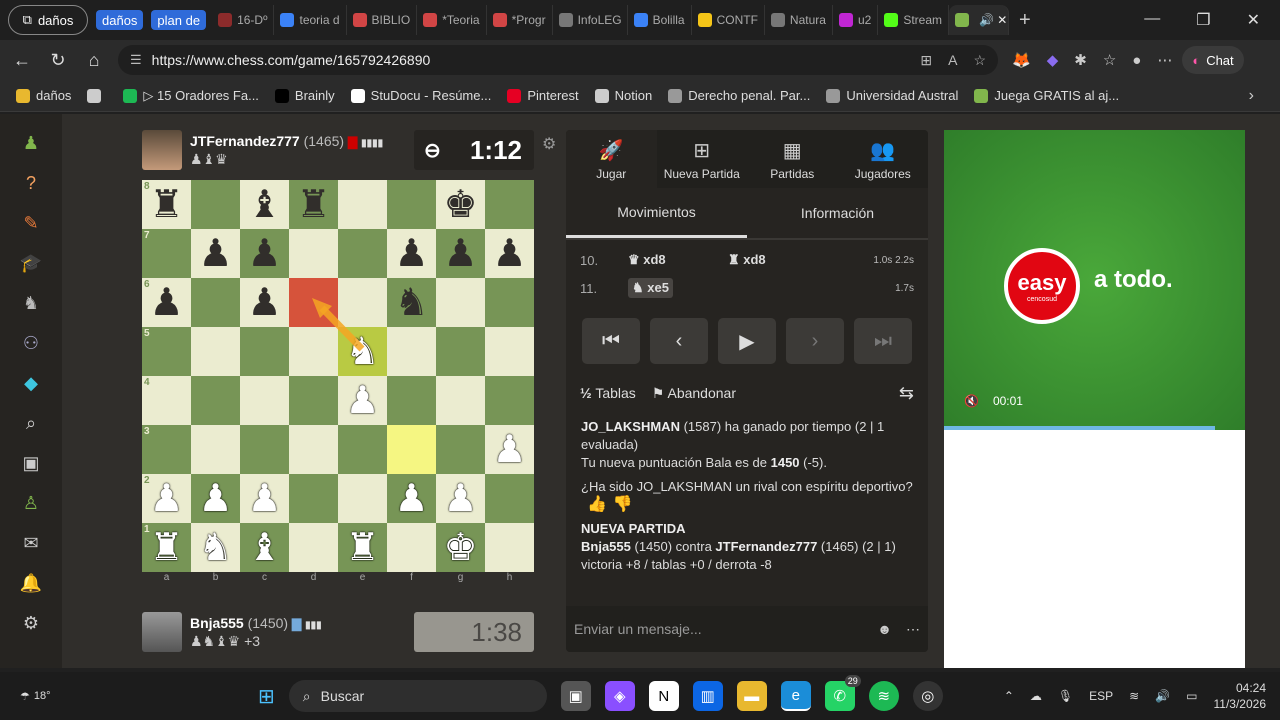 The width and height of the screenshot is (1280, 720). Describe the element at coordinates (217, 623) in the screenshot. I see `player-name: Bnja555` at that location.